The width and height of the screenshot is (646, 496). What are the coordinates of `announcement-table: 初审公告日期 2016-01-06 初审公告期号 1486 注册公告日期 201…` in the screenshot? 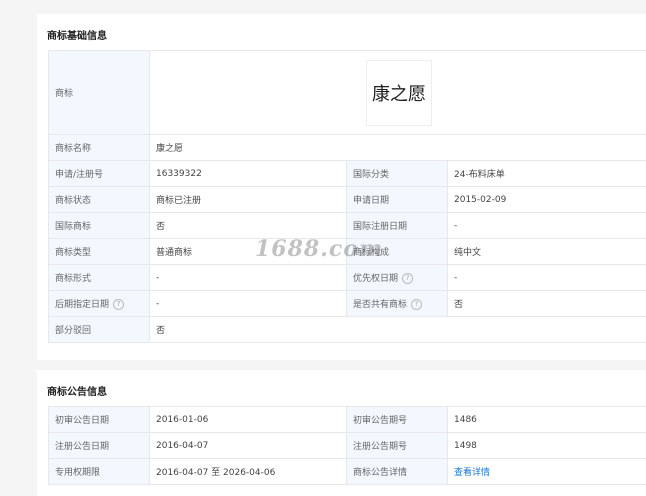 It's located at (347, 445).